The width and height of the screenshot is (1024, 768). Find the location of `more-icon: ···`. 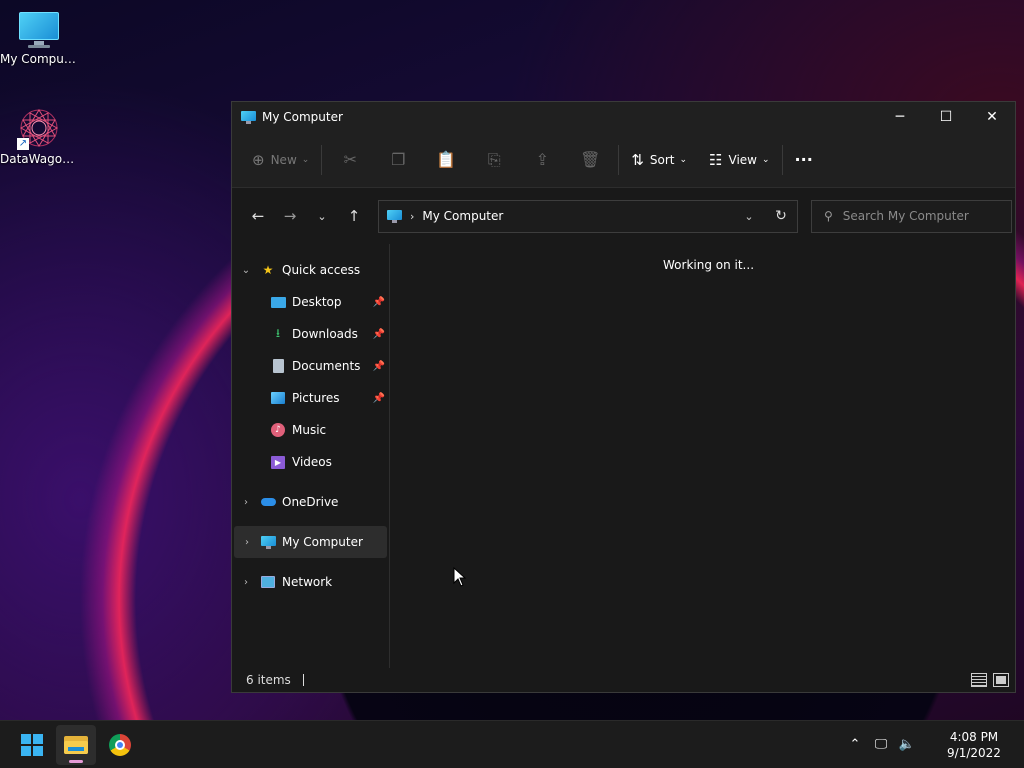

more-icon: ··· is located at coordinates (803, 159).